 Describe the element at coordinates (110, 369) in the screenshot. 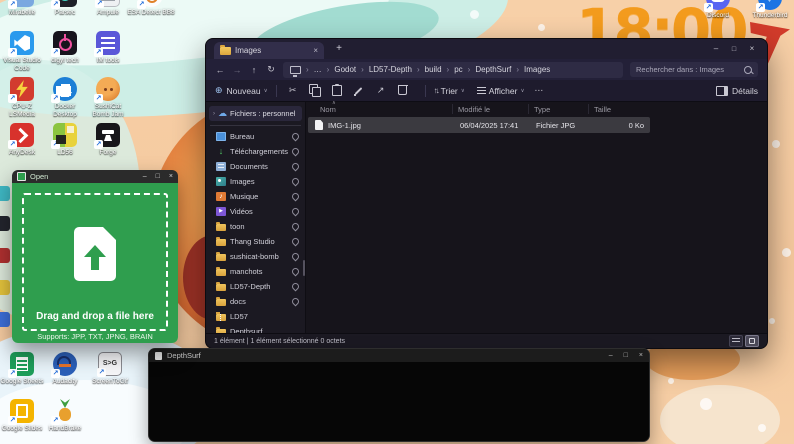

I see `desktop-icon-screentogif: S>G ScreenToGif` at that location.